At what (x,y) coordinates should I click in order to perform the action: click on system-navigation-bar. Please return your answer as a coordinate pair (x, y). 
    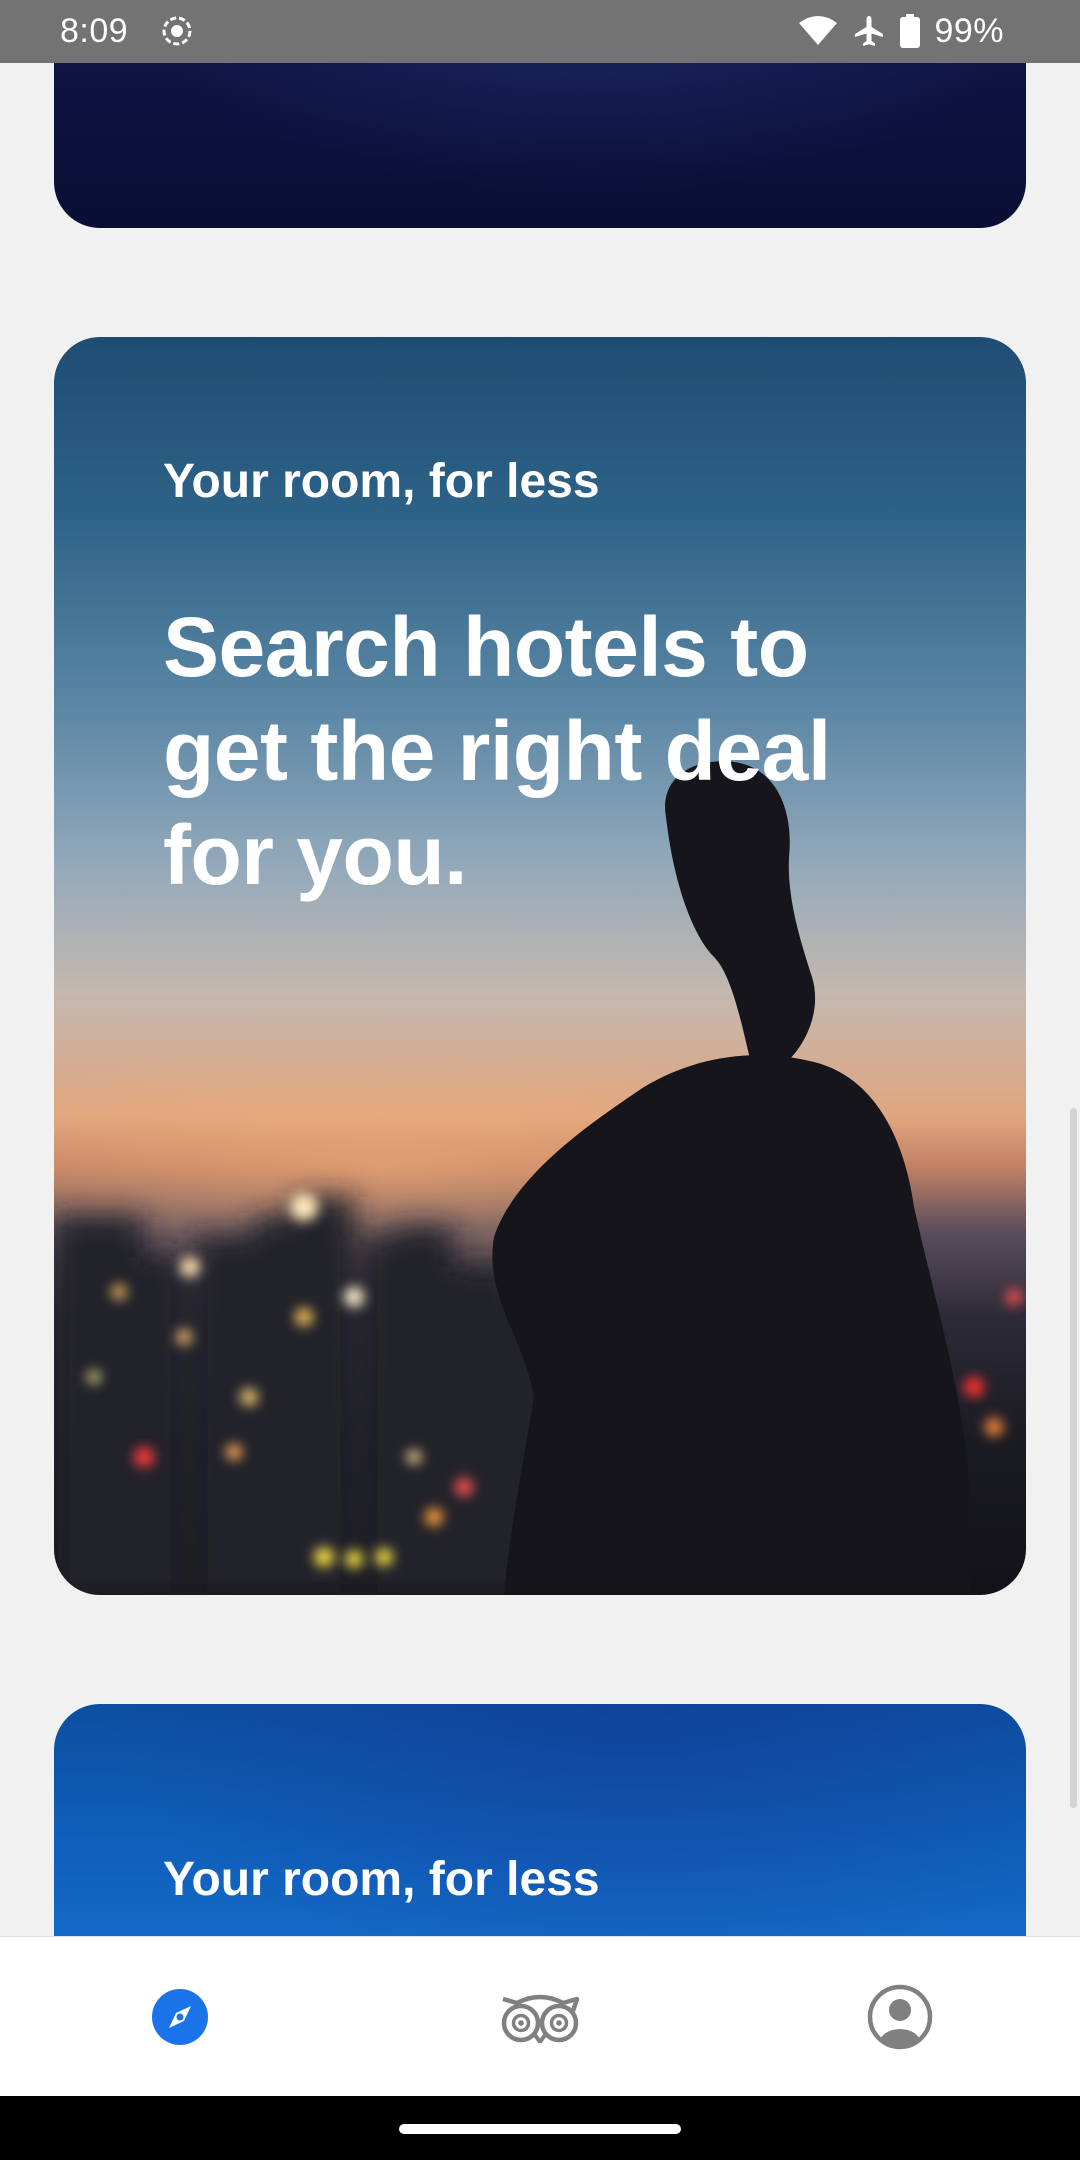
    Looking at the image, I should click on (540, 2128).